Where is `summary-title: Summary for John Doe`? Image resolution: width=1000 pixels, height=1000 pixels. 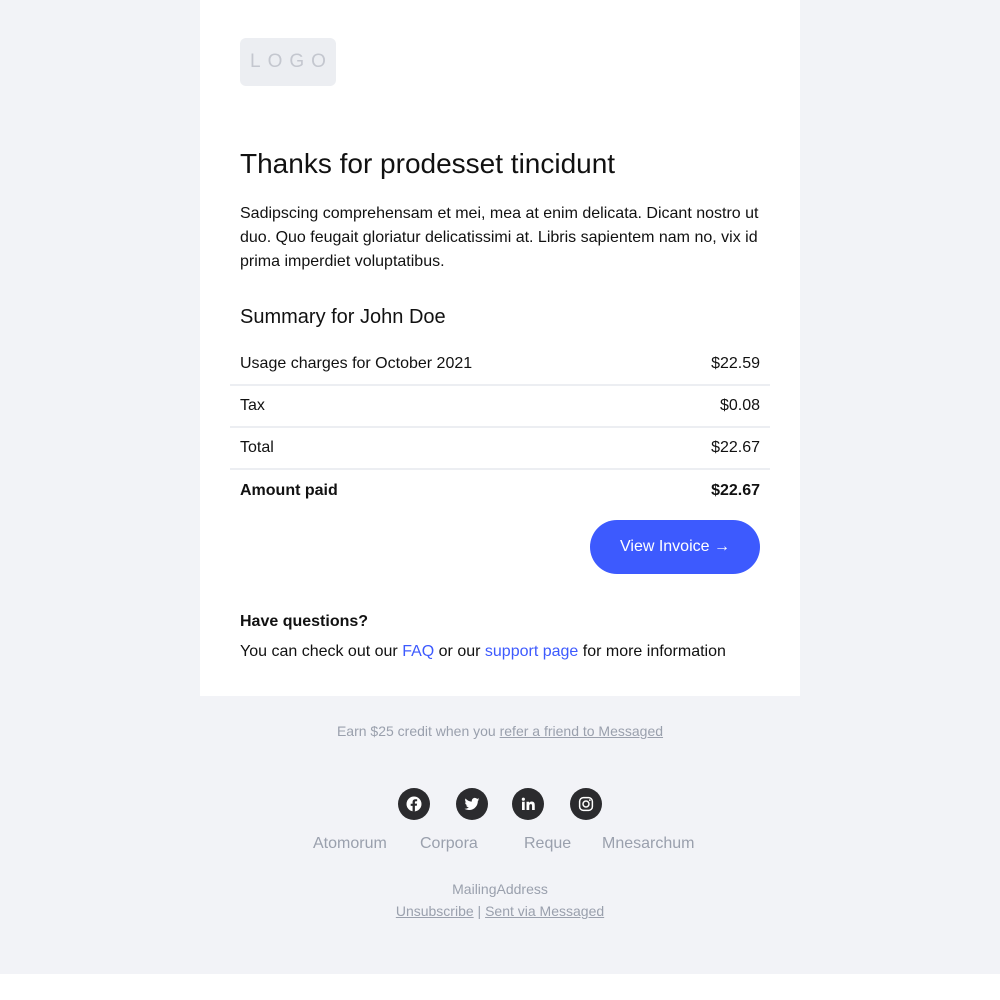
summary-title: Summary for John Doe is located at coordinates (343, 317).